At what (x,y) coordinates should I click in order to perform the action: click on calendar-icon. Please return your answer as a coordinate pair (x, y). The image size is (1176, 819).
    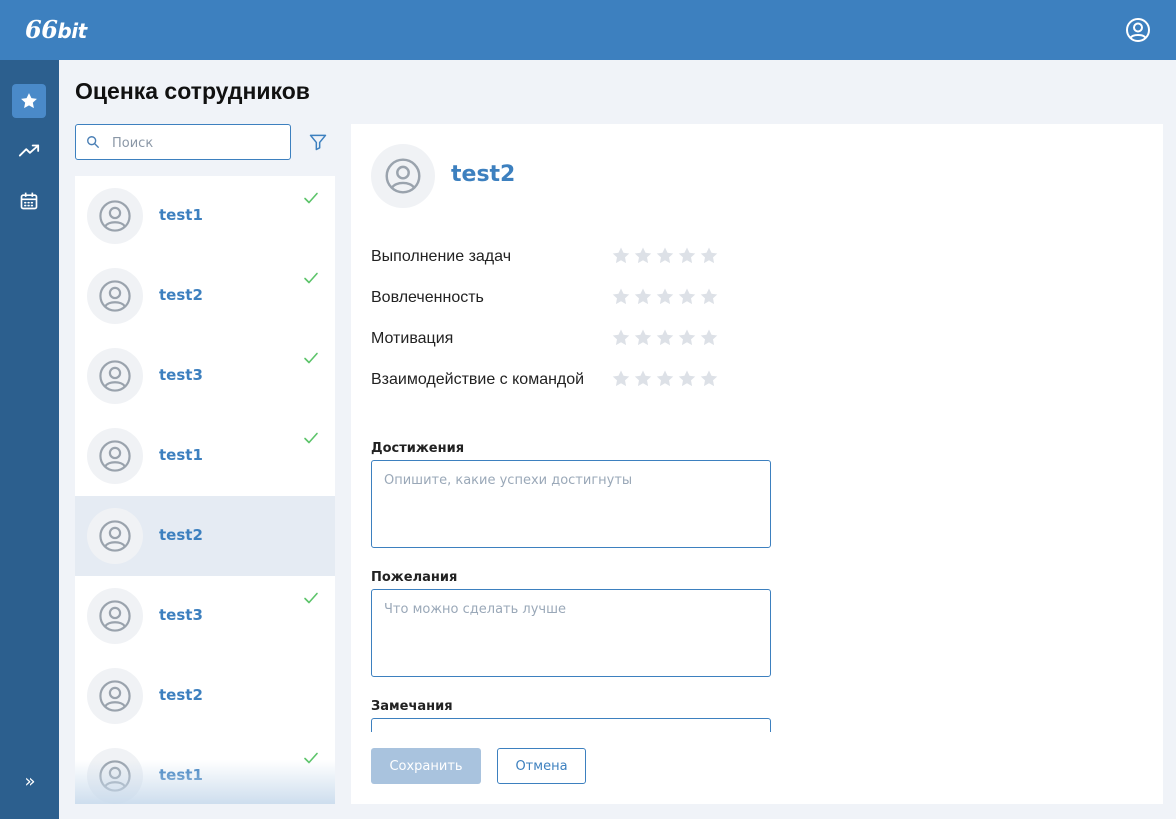
    Looking at the image, I should click on (29, 201).